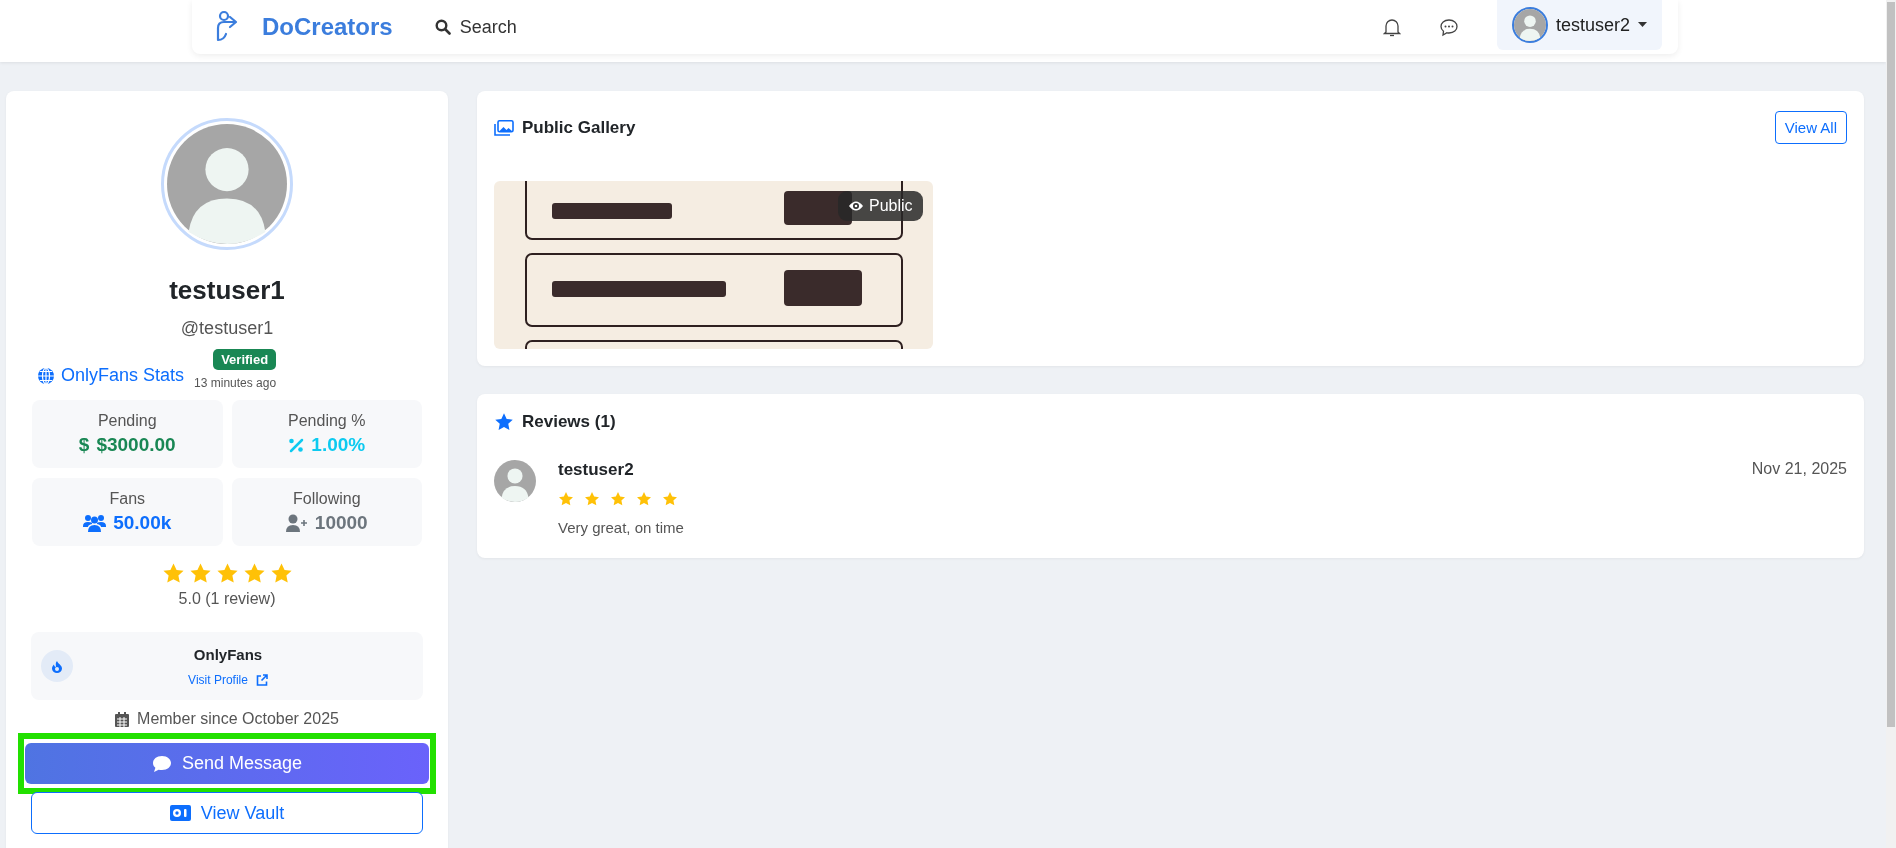  I want to click on stat-value: 1.00%, so click(338, 445).